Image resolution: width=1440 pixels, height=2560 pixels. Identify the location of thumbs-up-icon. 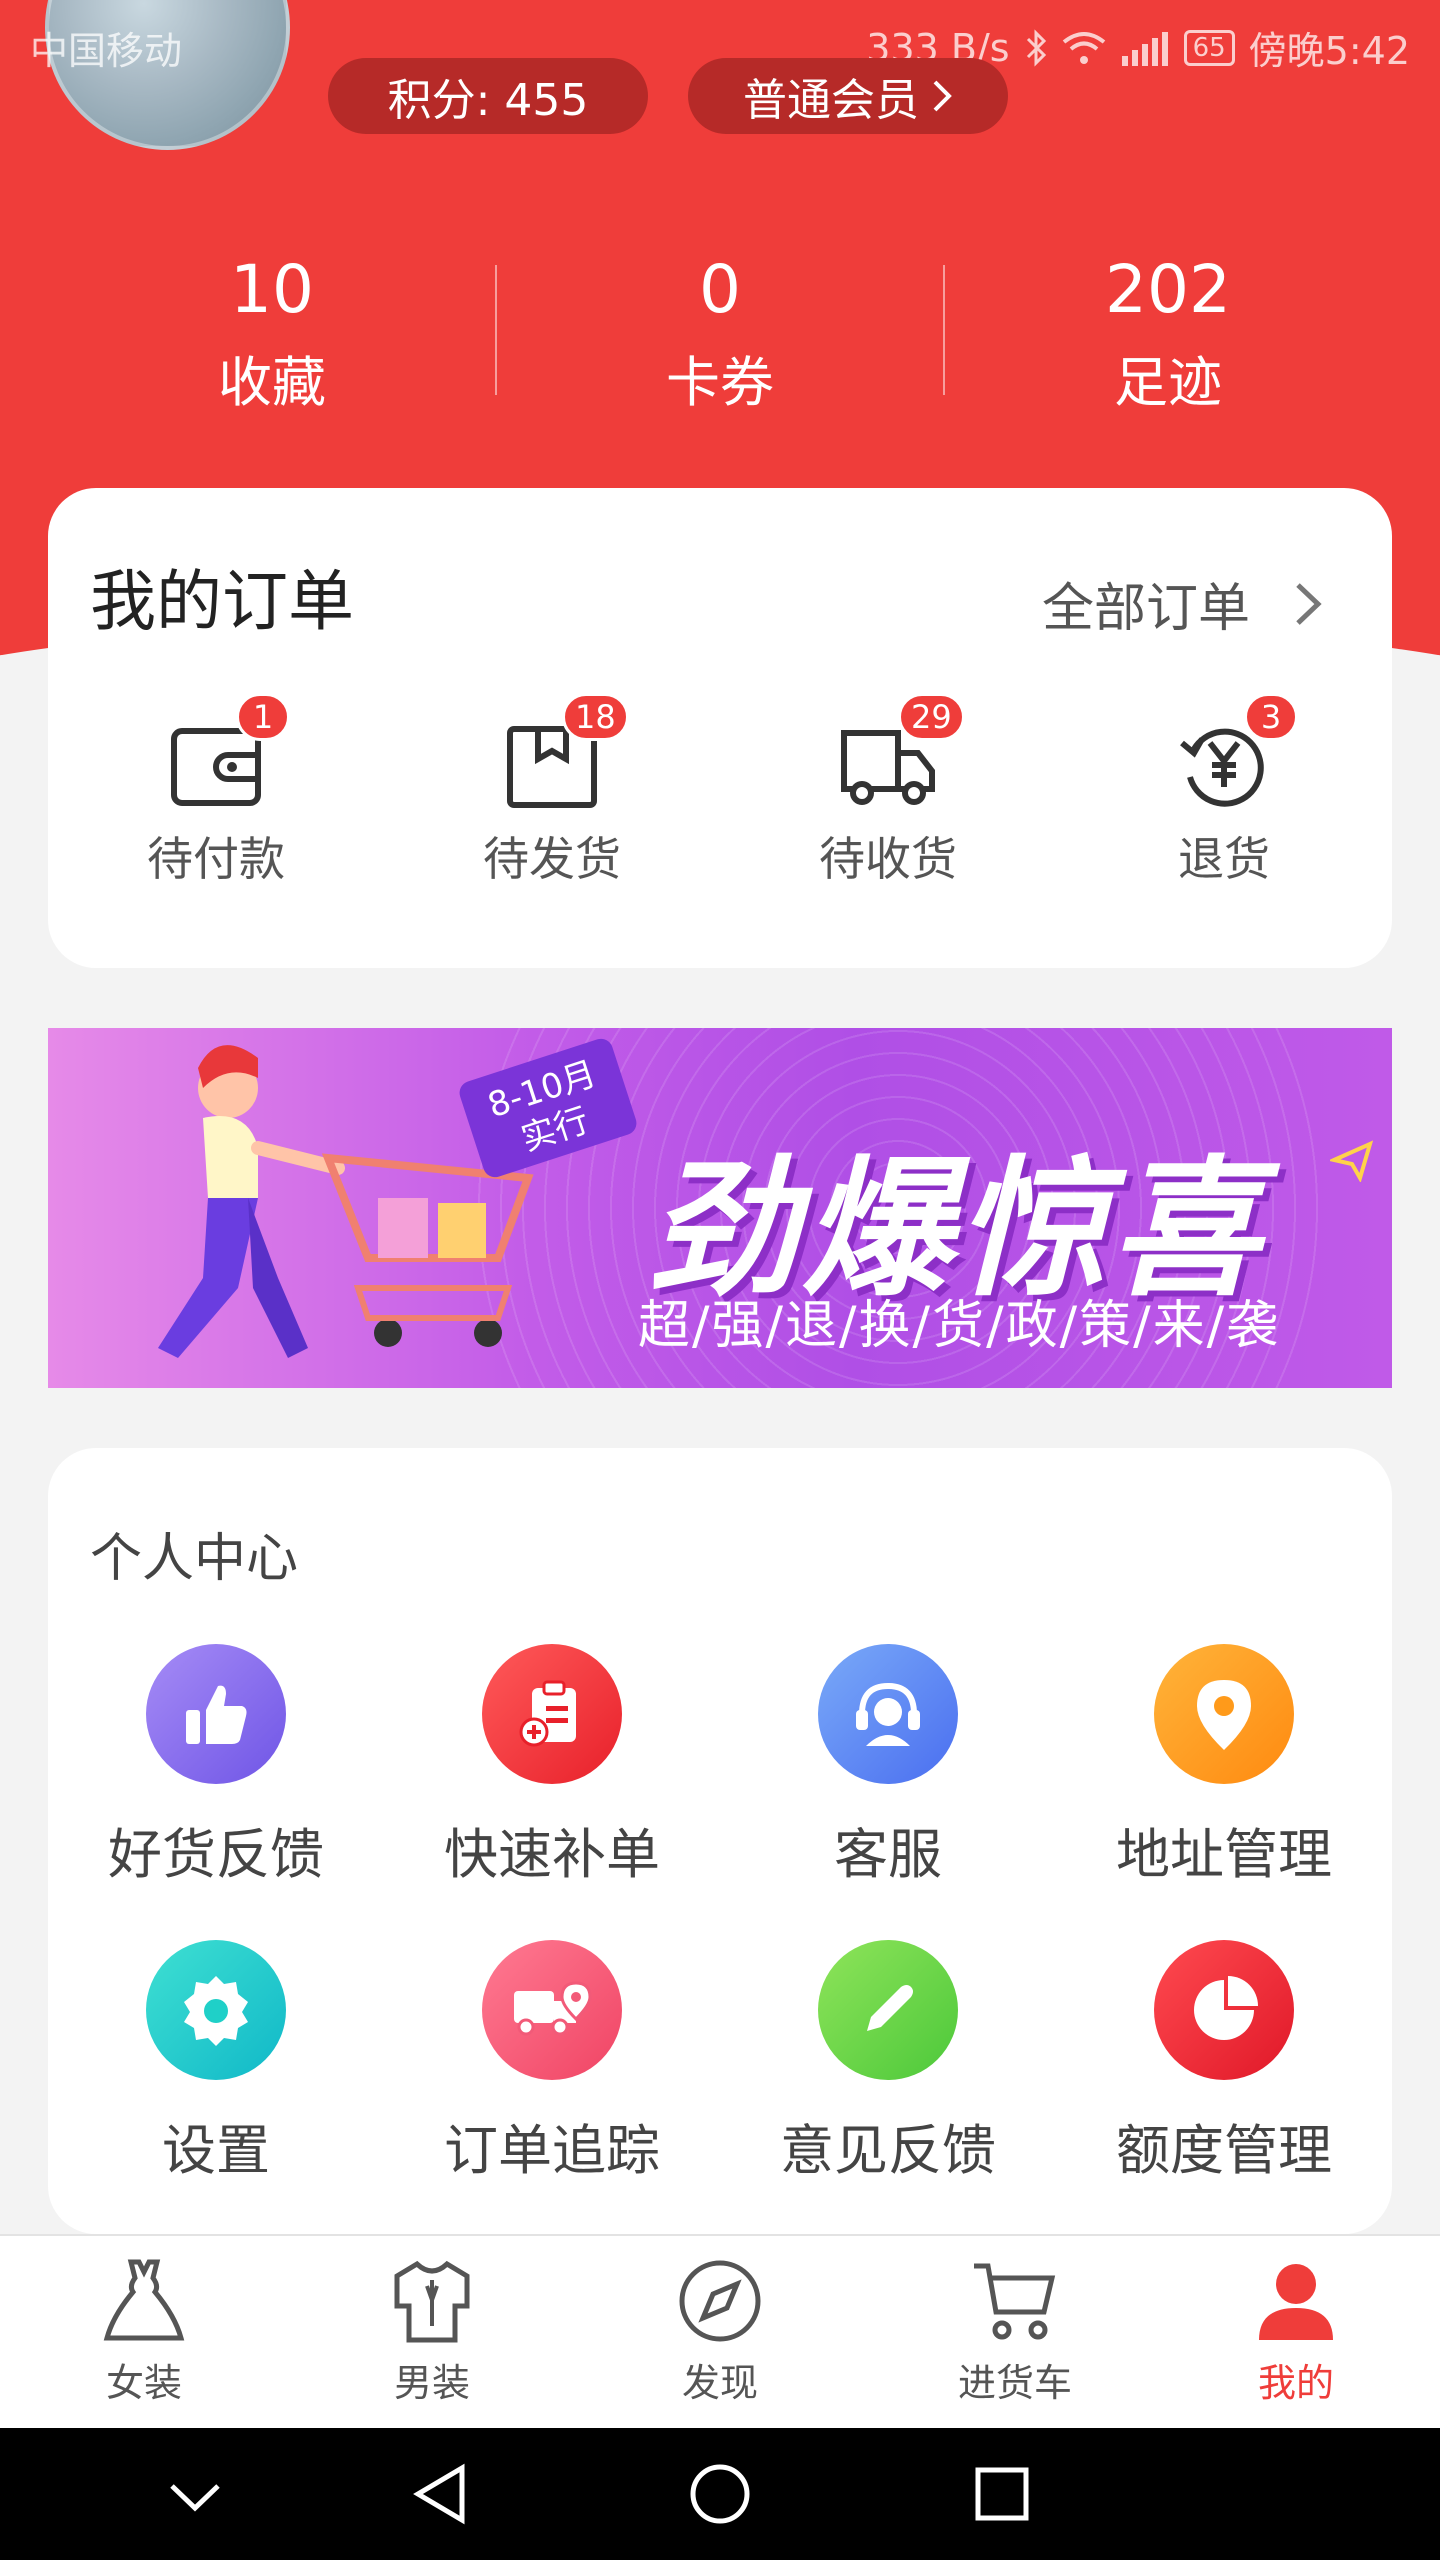
(216, 1714).